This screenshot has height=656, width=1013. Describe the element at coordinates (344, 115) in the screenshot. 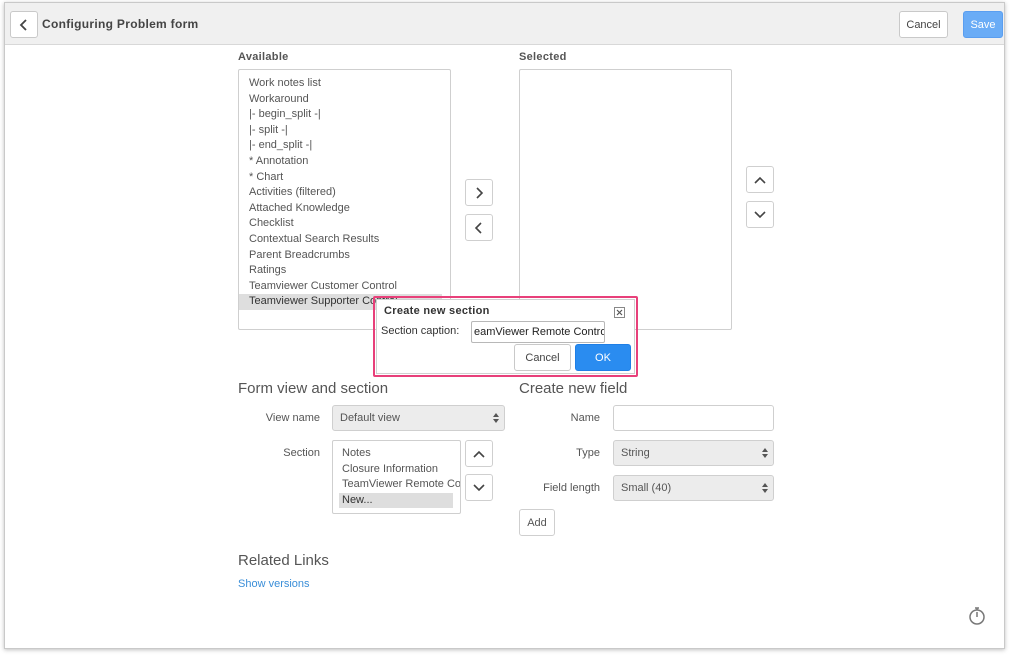

I see `list-item: |- begin_split -|` at that location.